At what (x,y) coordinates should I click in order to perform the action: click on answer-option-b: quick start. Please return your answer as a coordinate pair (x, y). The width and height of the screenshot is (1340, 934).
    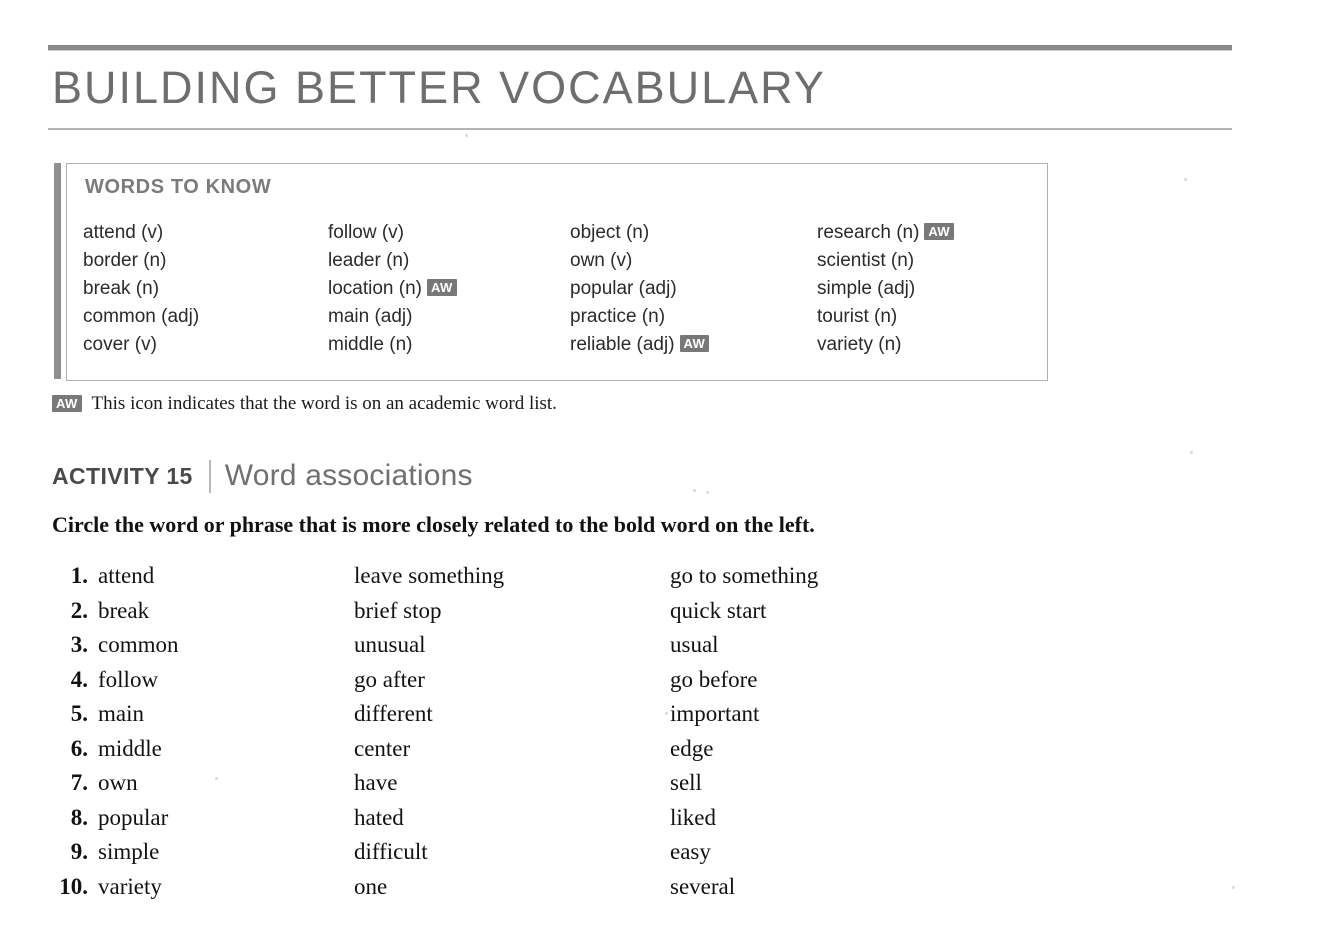
    Looking at the image, I should click on (820, 611).